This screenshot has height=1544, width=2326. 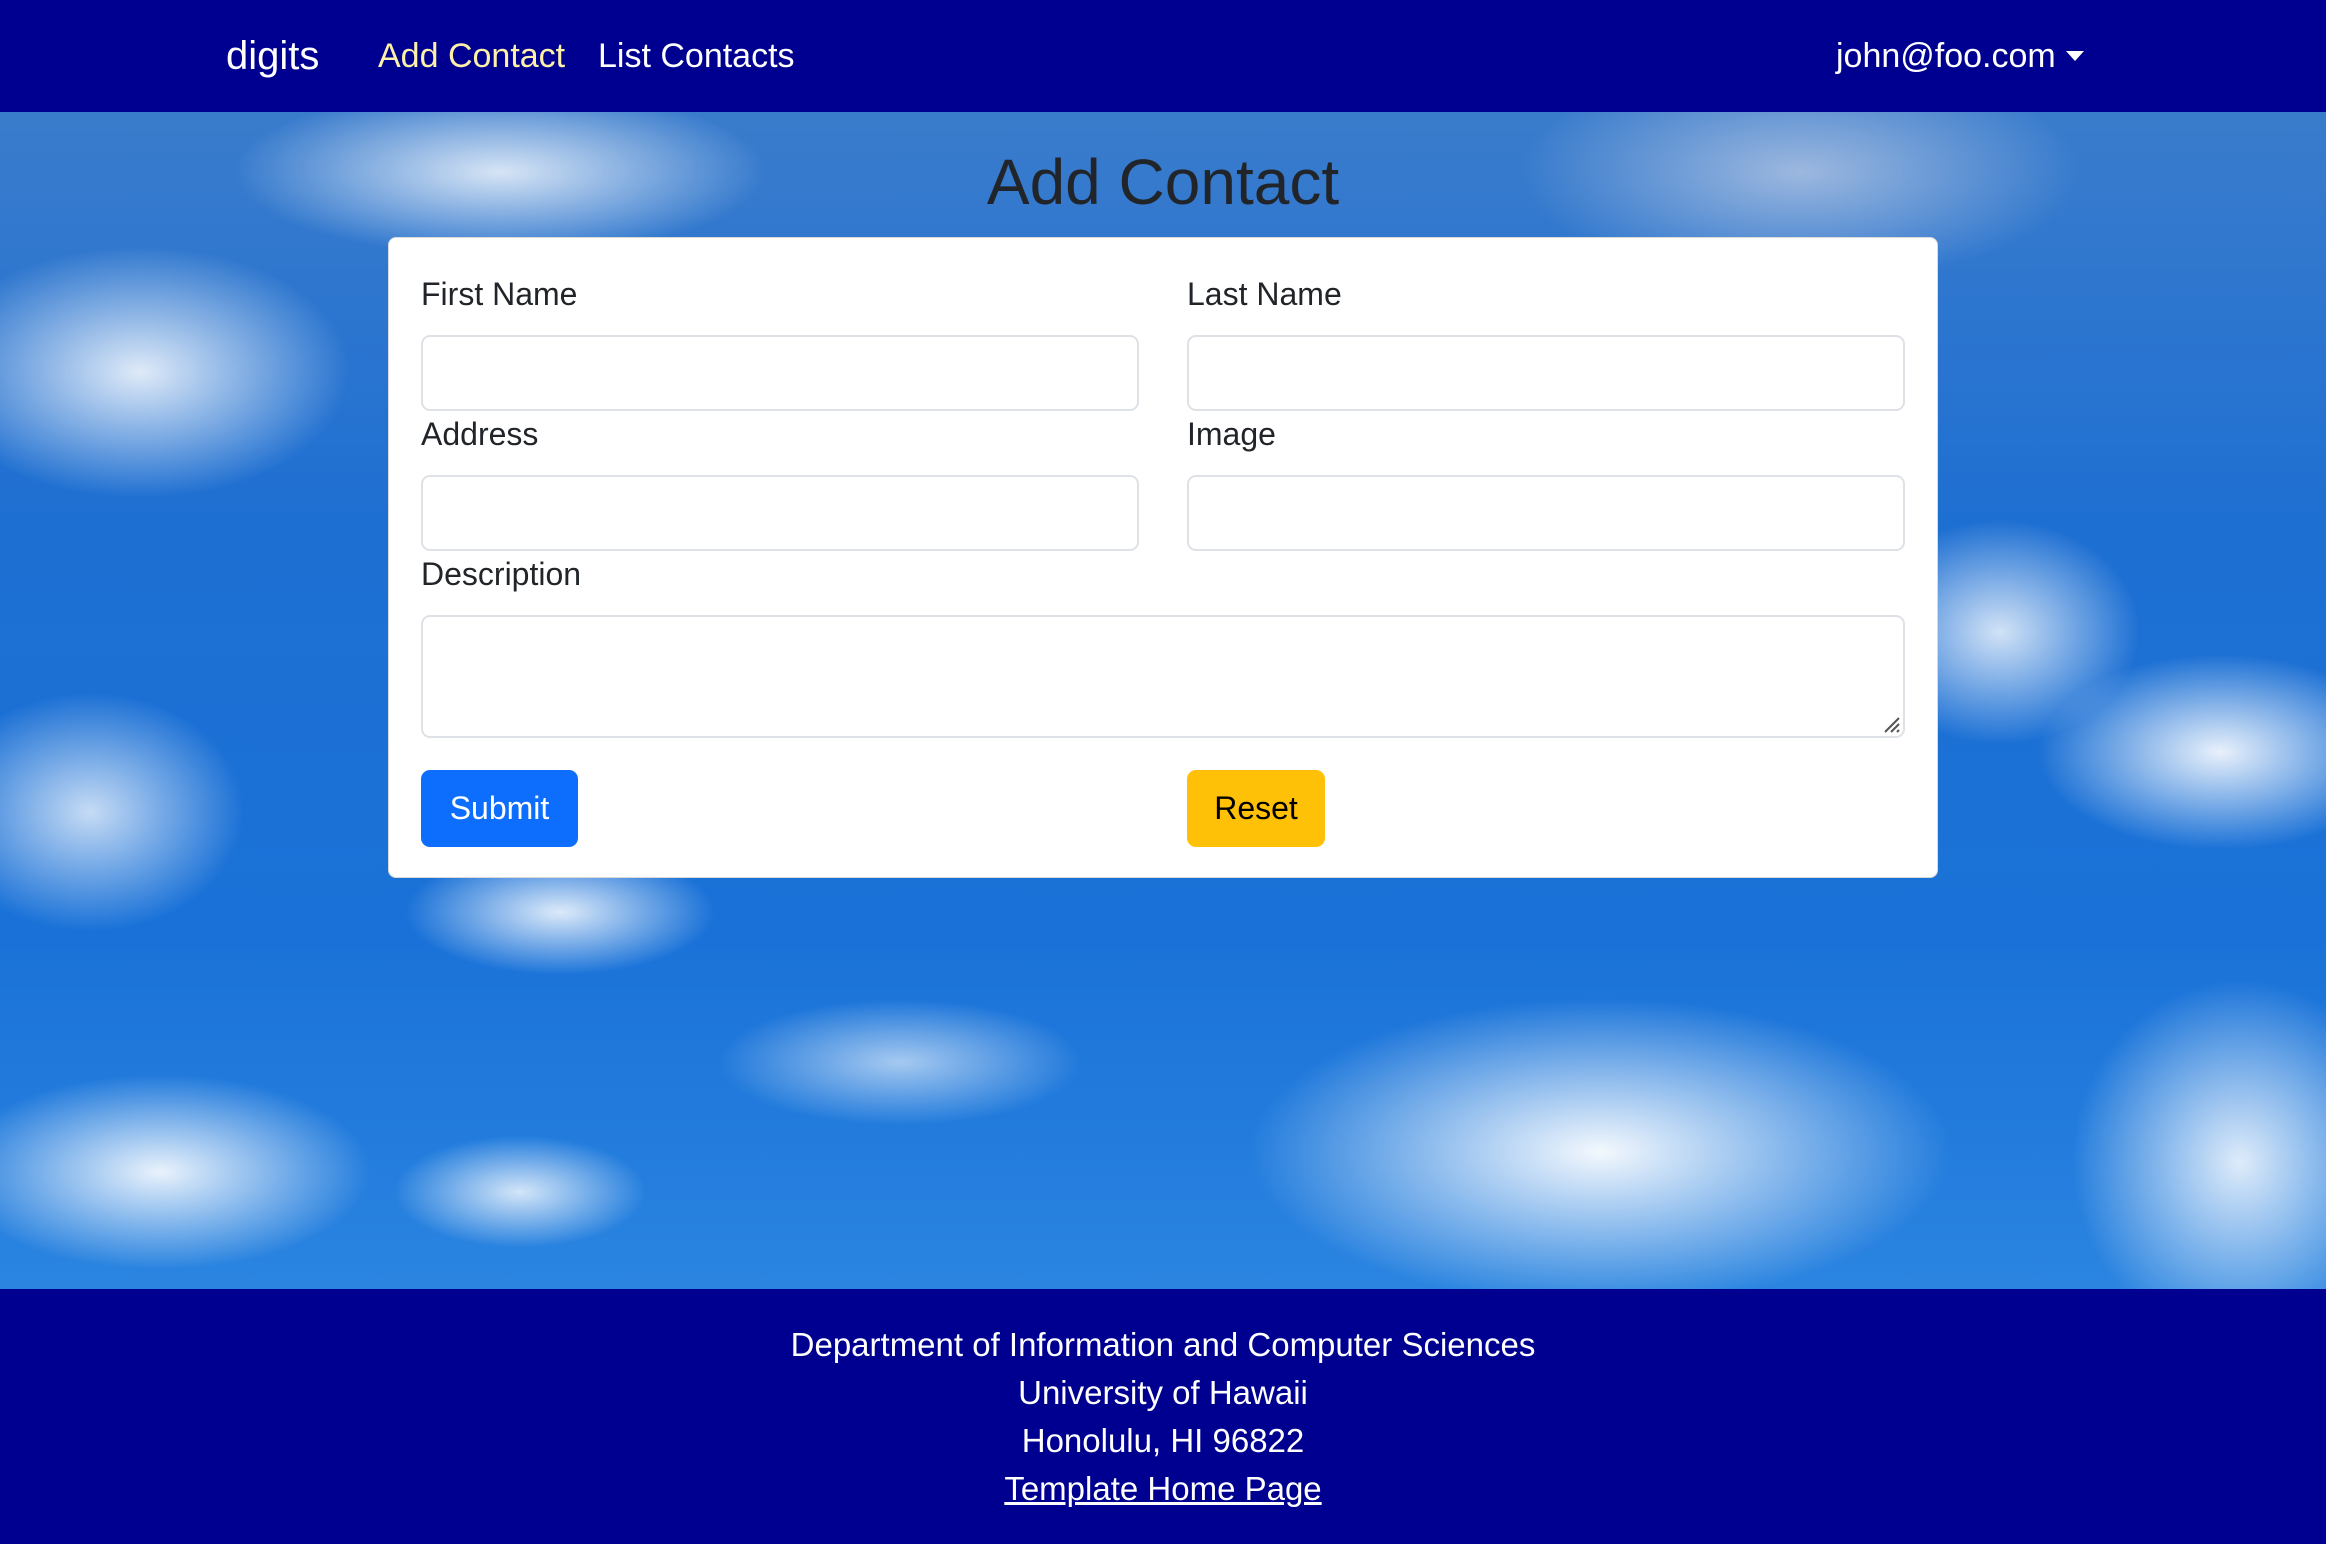 I want to click on template-home-page-link: Template Home Page, so click(x=1162, y=1488).